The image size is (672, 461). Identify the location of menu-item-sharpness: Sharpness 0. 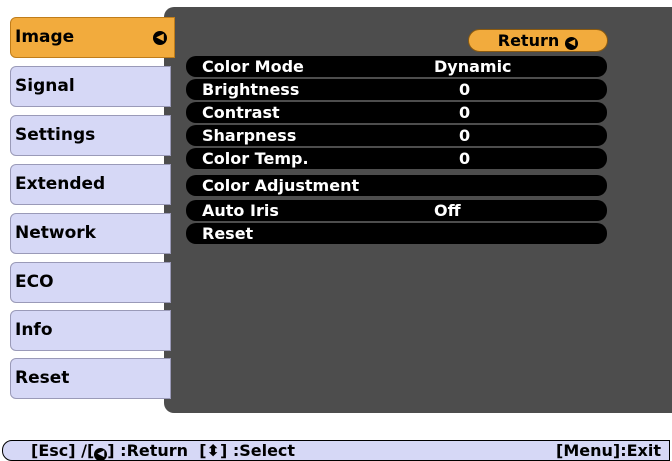
(396, 135).